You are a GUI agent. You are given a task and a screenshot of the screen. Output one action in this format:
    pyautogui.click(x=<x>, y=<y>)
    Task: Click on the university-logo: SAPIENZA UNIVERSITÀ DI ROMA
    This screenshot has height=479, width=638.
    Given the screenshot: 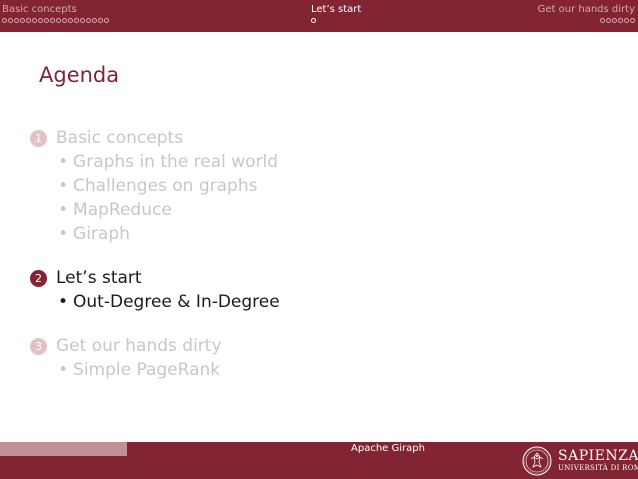 What is the action you would take?
    pyautogui.click(x=580, y=460)
    